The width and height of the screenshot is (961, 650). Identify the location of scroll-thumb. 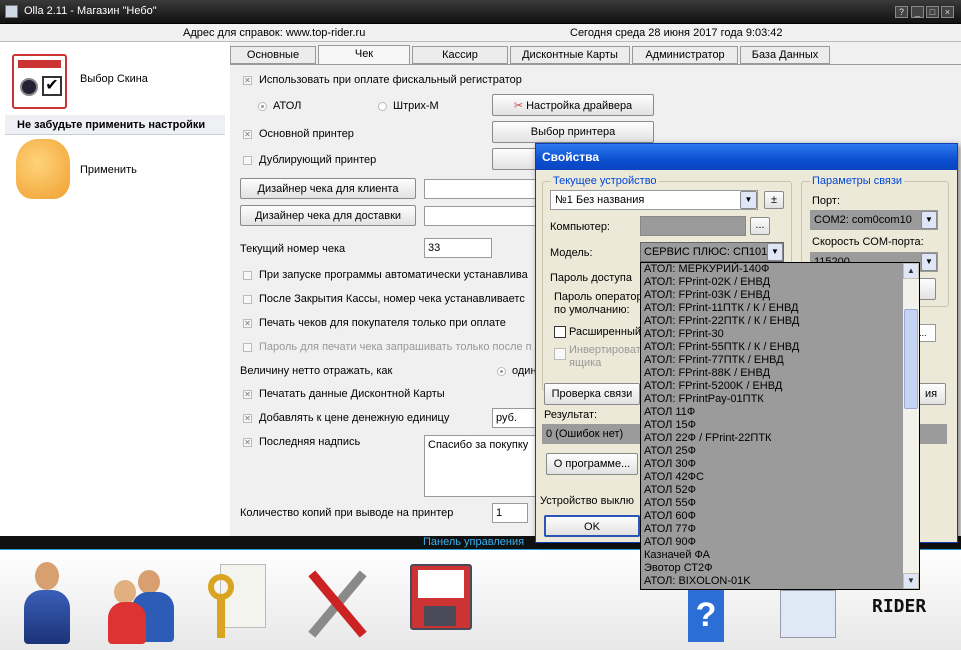
(911, 359).